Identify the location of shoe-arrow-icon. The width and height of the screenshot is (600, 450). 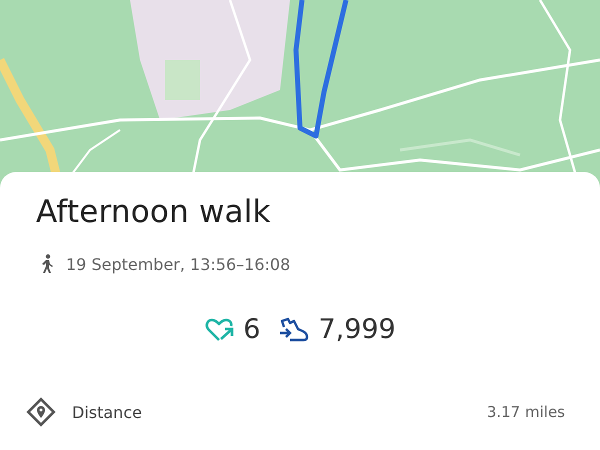
(294, 329).